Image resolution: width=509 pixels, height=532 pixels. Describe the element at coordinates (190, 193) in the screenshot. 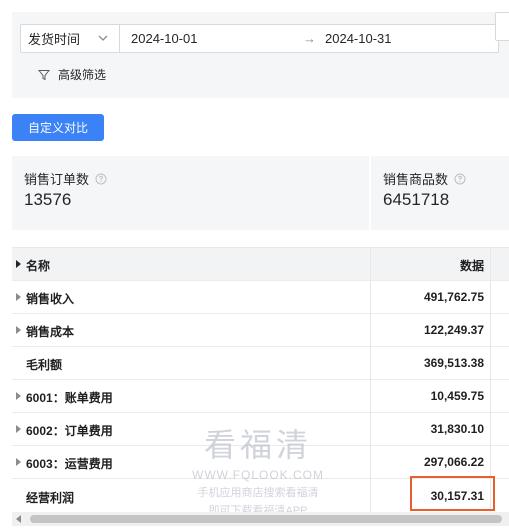

I see `stat-card-orders: 销售订单数 13576` at that location.